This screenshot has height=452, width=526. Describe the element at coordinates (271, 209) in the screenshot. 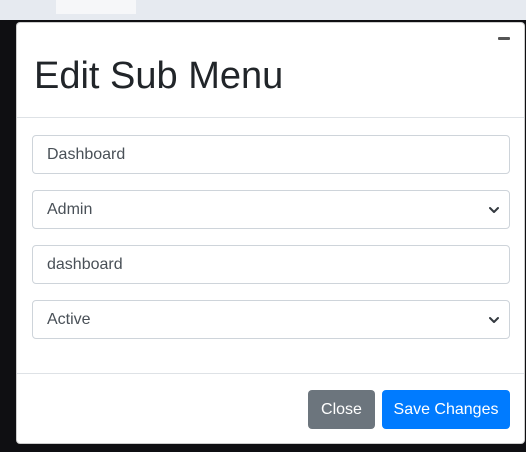

I see `menu-select: Admin` at that location.